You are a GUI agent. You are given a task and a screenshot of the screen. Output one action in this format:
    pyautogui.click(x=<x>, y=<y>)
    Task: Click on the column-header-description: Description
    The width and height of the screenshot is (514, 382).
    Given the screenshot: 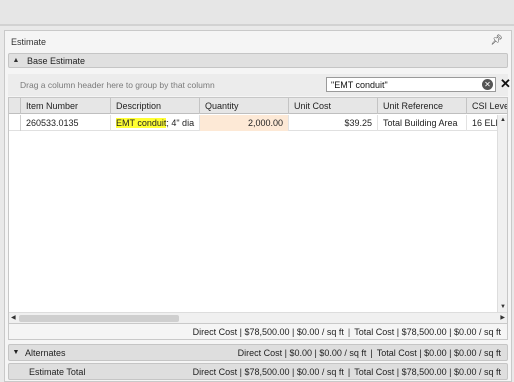 What is the action you would take?
    pyautogui.click(x=155, y=106)
    